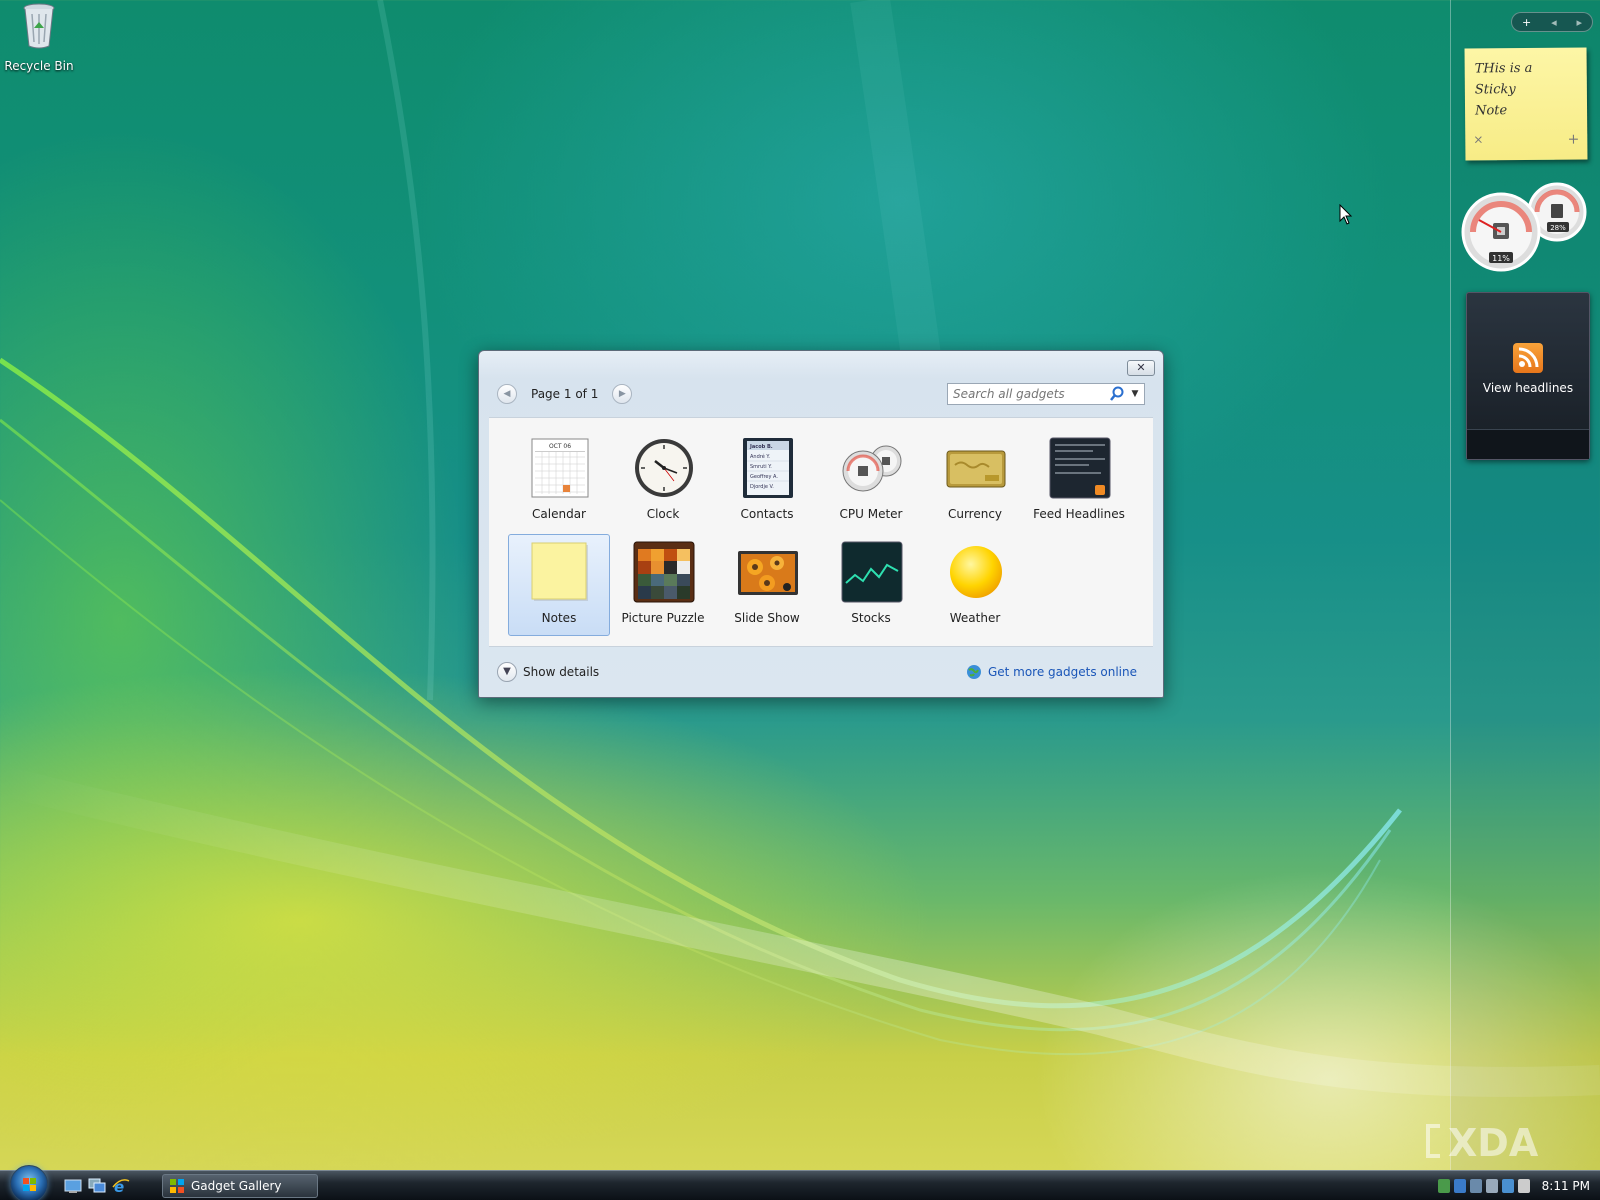  What do you see at coordinates (1528, 376) in the screenshot?
I see `feed-headlines-gadget: View headlines` at bounding box center [1528, 376].